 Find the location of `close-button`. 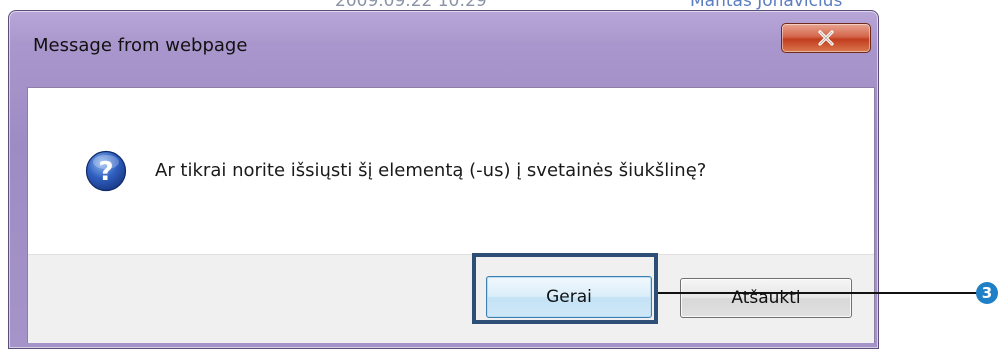

close-button is located at coordinates (826, 38).